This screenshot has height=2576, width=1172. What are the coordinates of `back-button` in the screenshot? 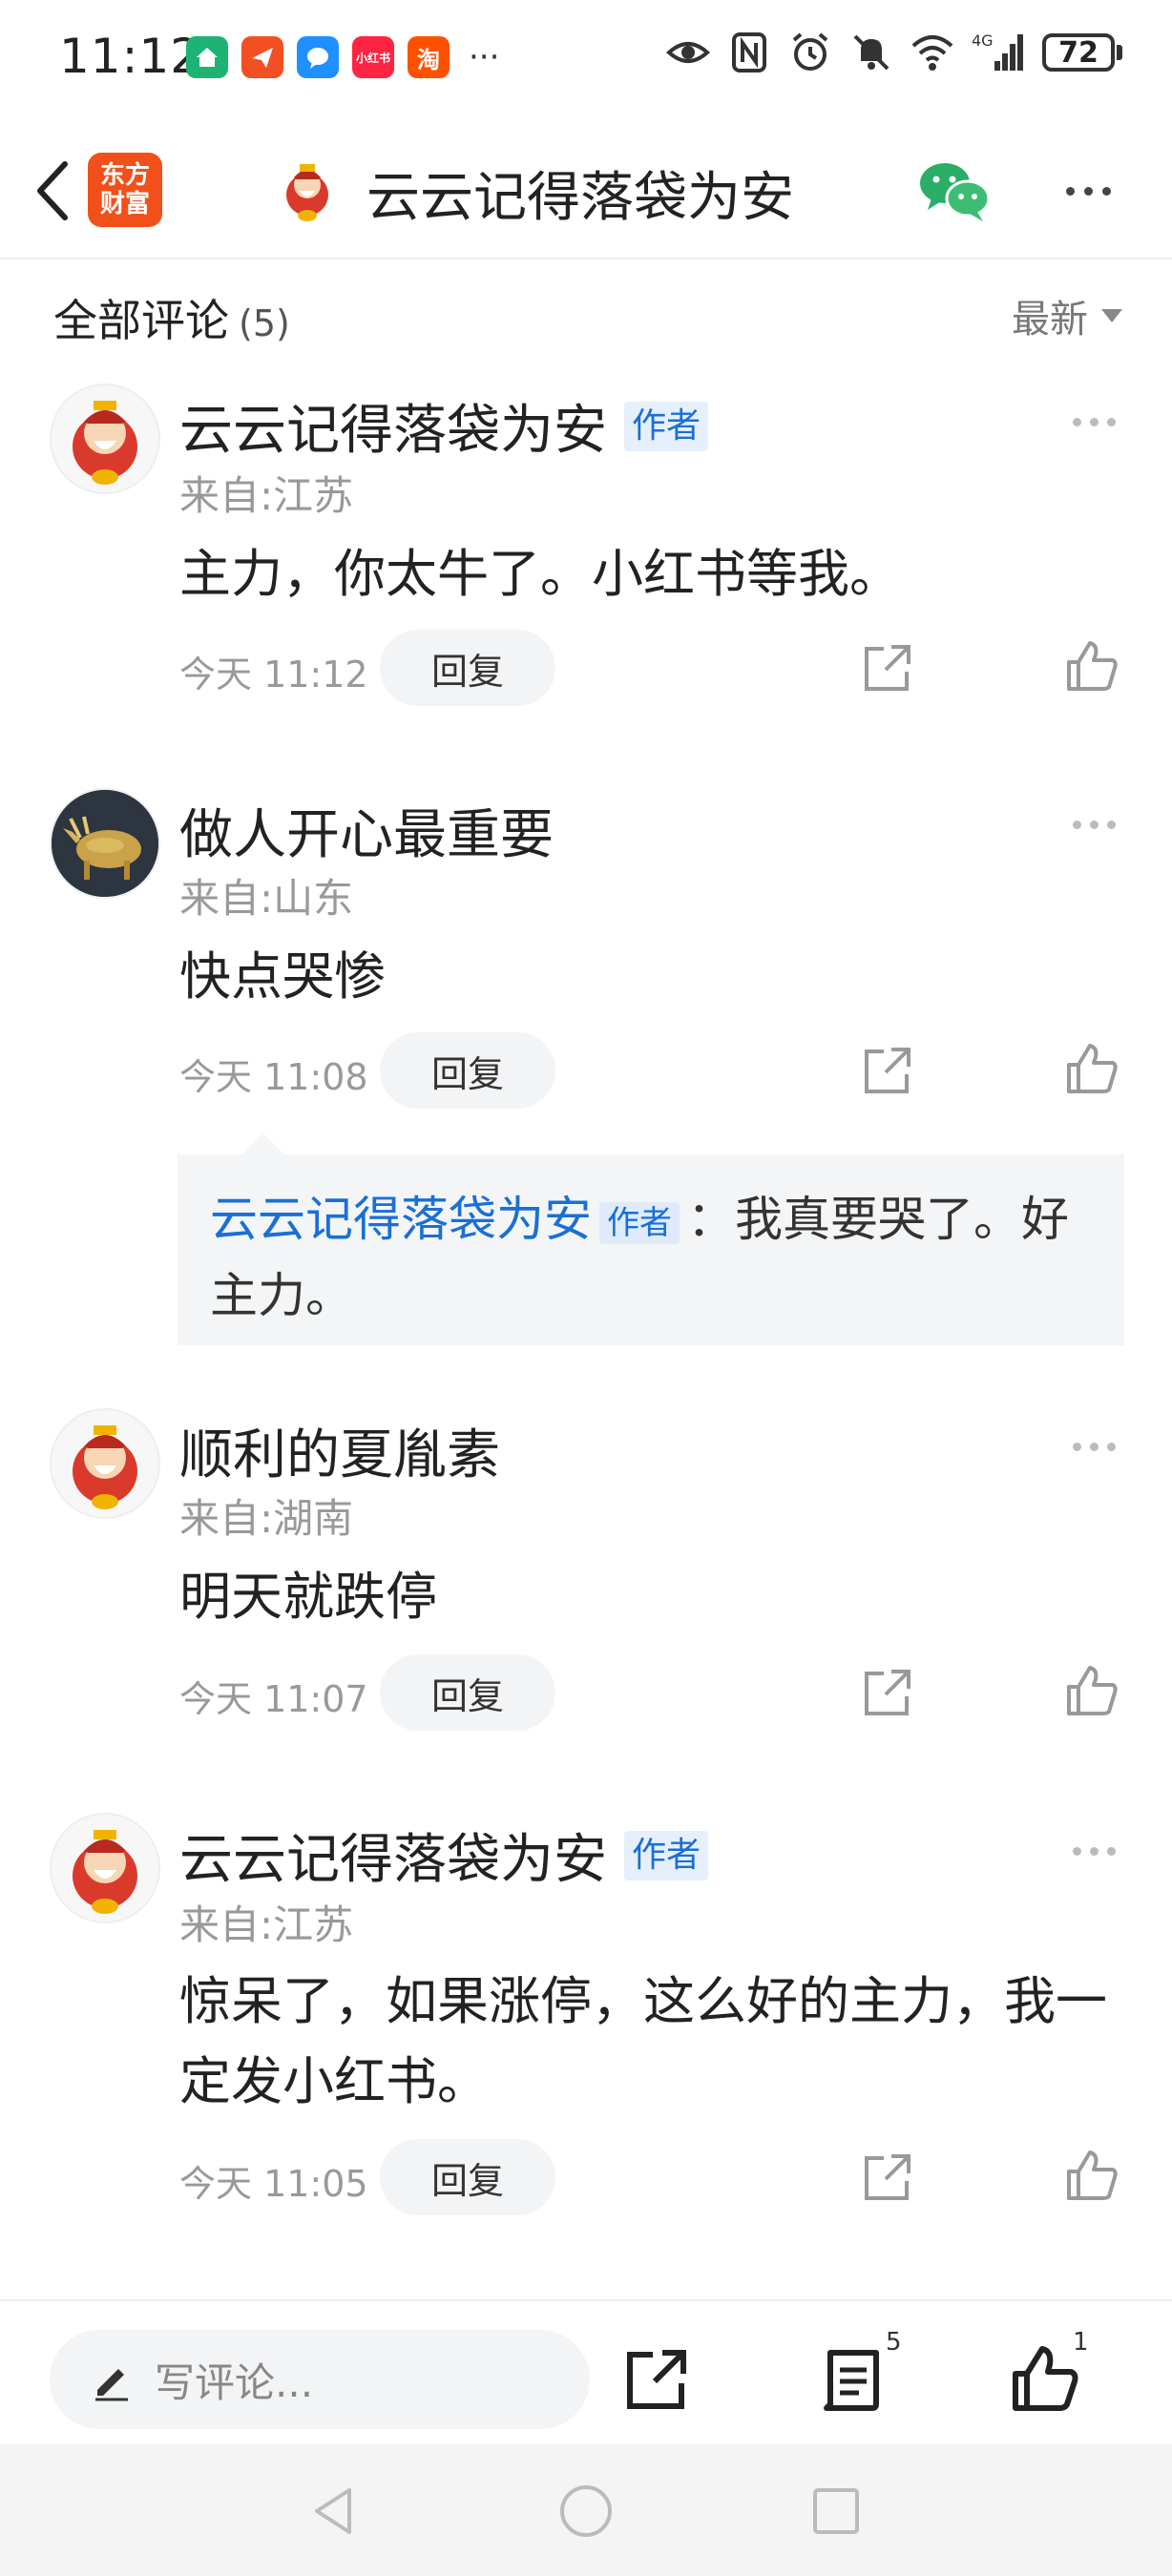 It's located at (51, 191).